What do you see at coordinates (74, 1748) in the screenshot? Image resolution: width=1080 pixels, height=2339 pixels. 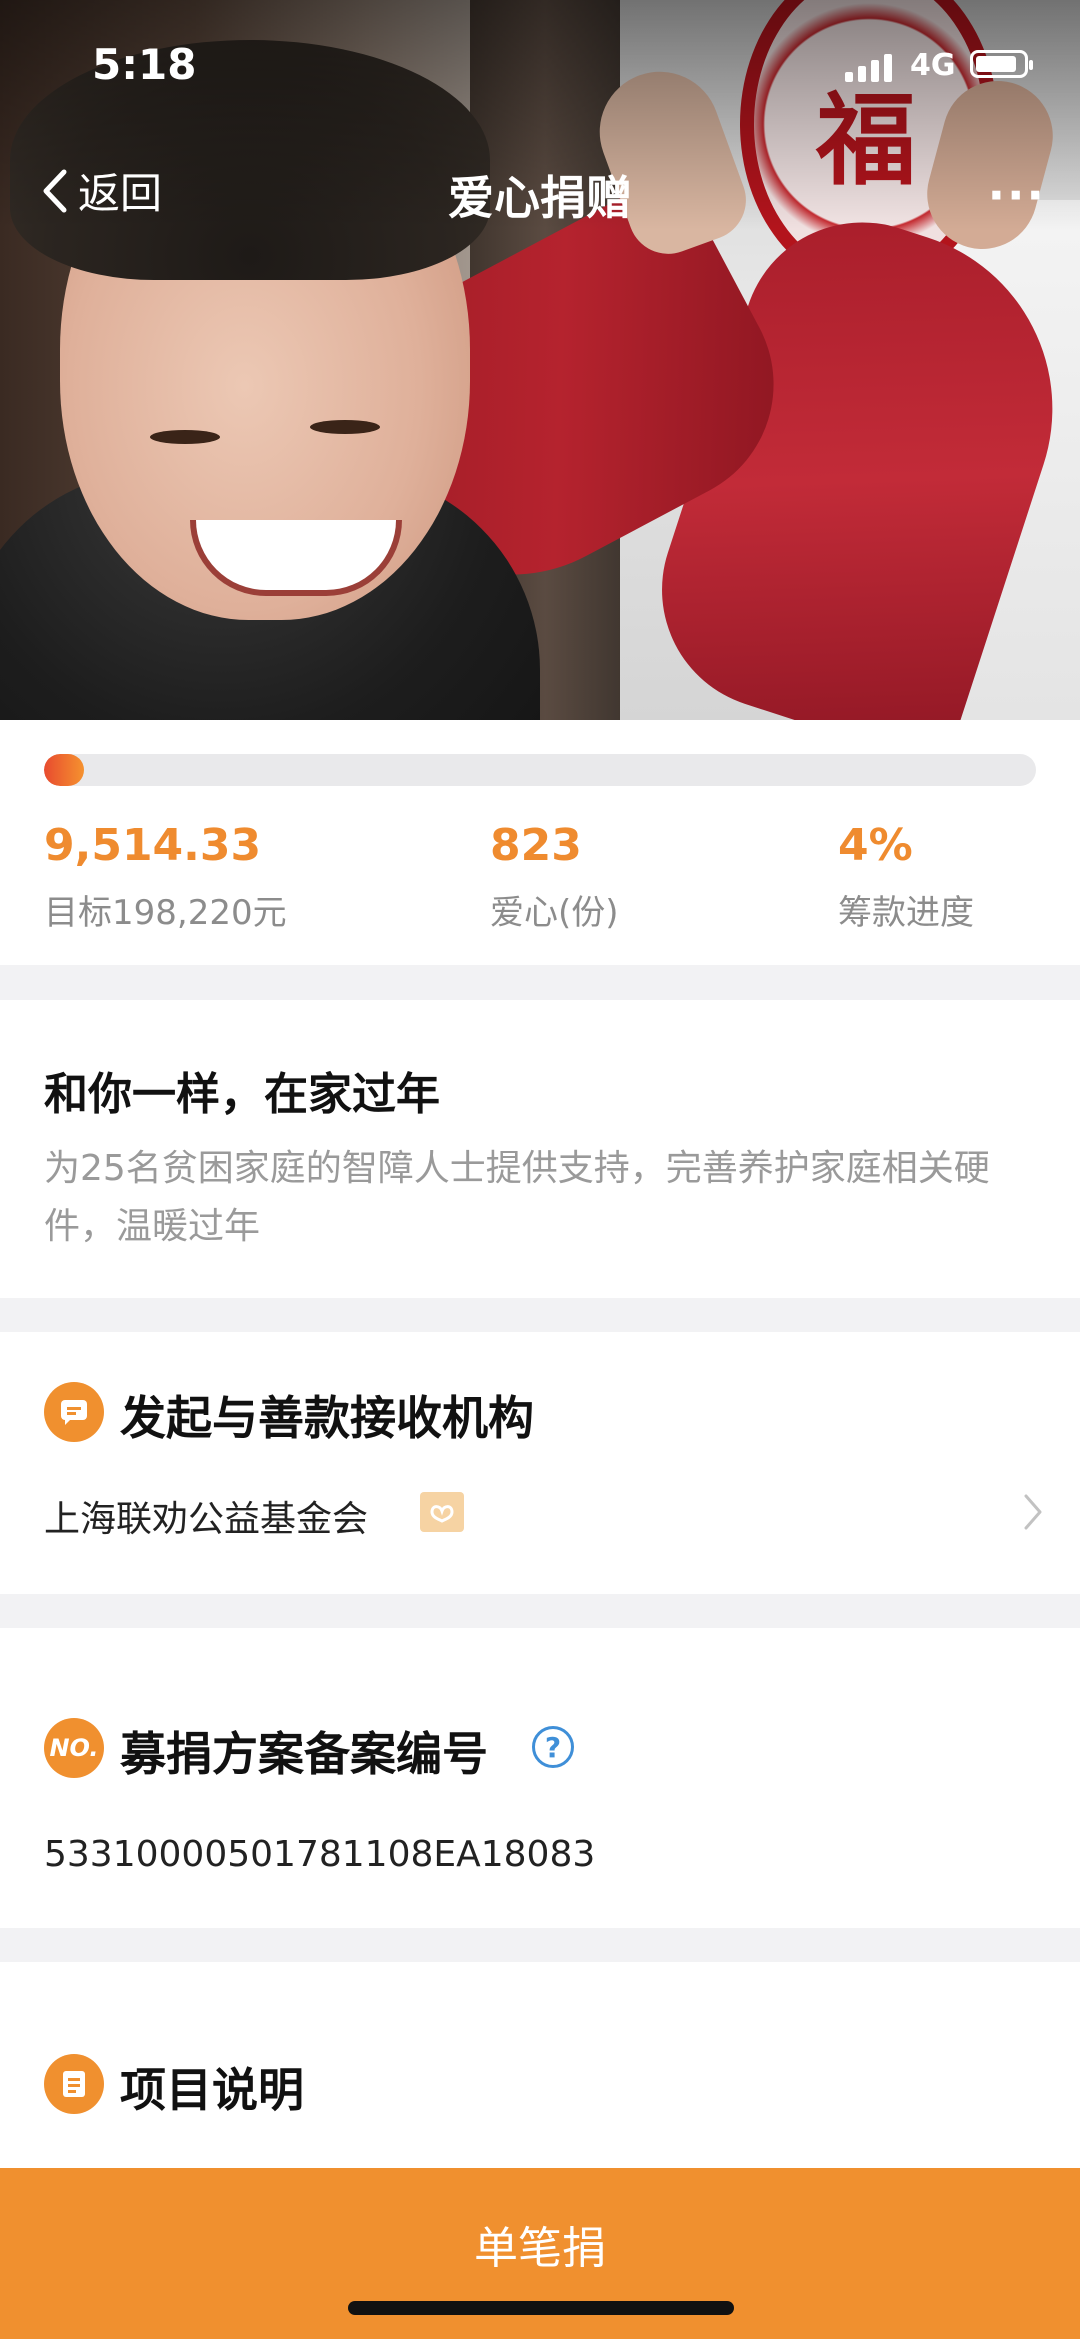 I see `number-icon: NO.` at bounding box center [74, 1748].